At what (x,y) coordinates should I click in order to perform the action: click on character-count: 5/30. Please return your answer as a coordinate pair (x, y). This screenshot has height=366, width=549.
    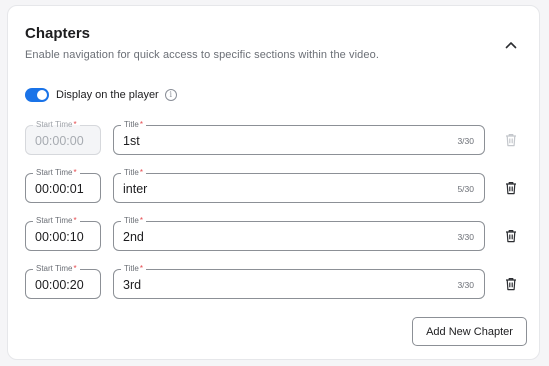
    Looking at the image, I should click on (465, 189).